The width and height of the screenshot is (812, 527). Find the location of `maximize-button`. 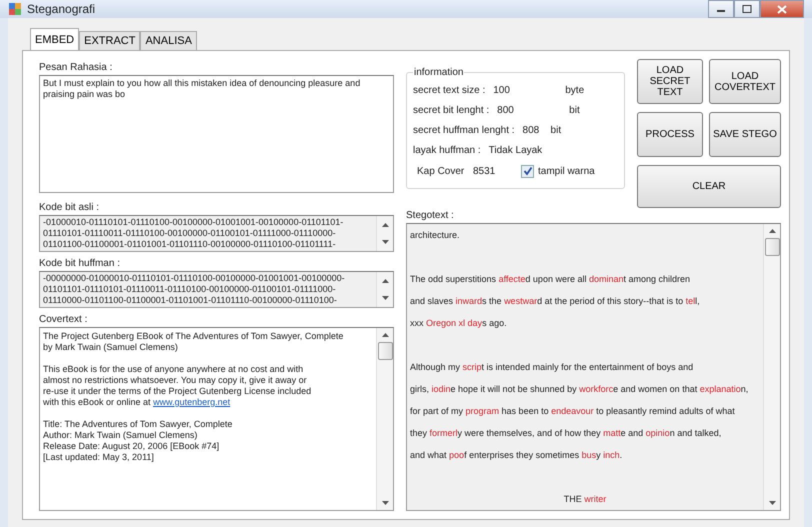

maximize-button is located at coordinates (747, 9).